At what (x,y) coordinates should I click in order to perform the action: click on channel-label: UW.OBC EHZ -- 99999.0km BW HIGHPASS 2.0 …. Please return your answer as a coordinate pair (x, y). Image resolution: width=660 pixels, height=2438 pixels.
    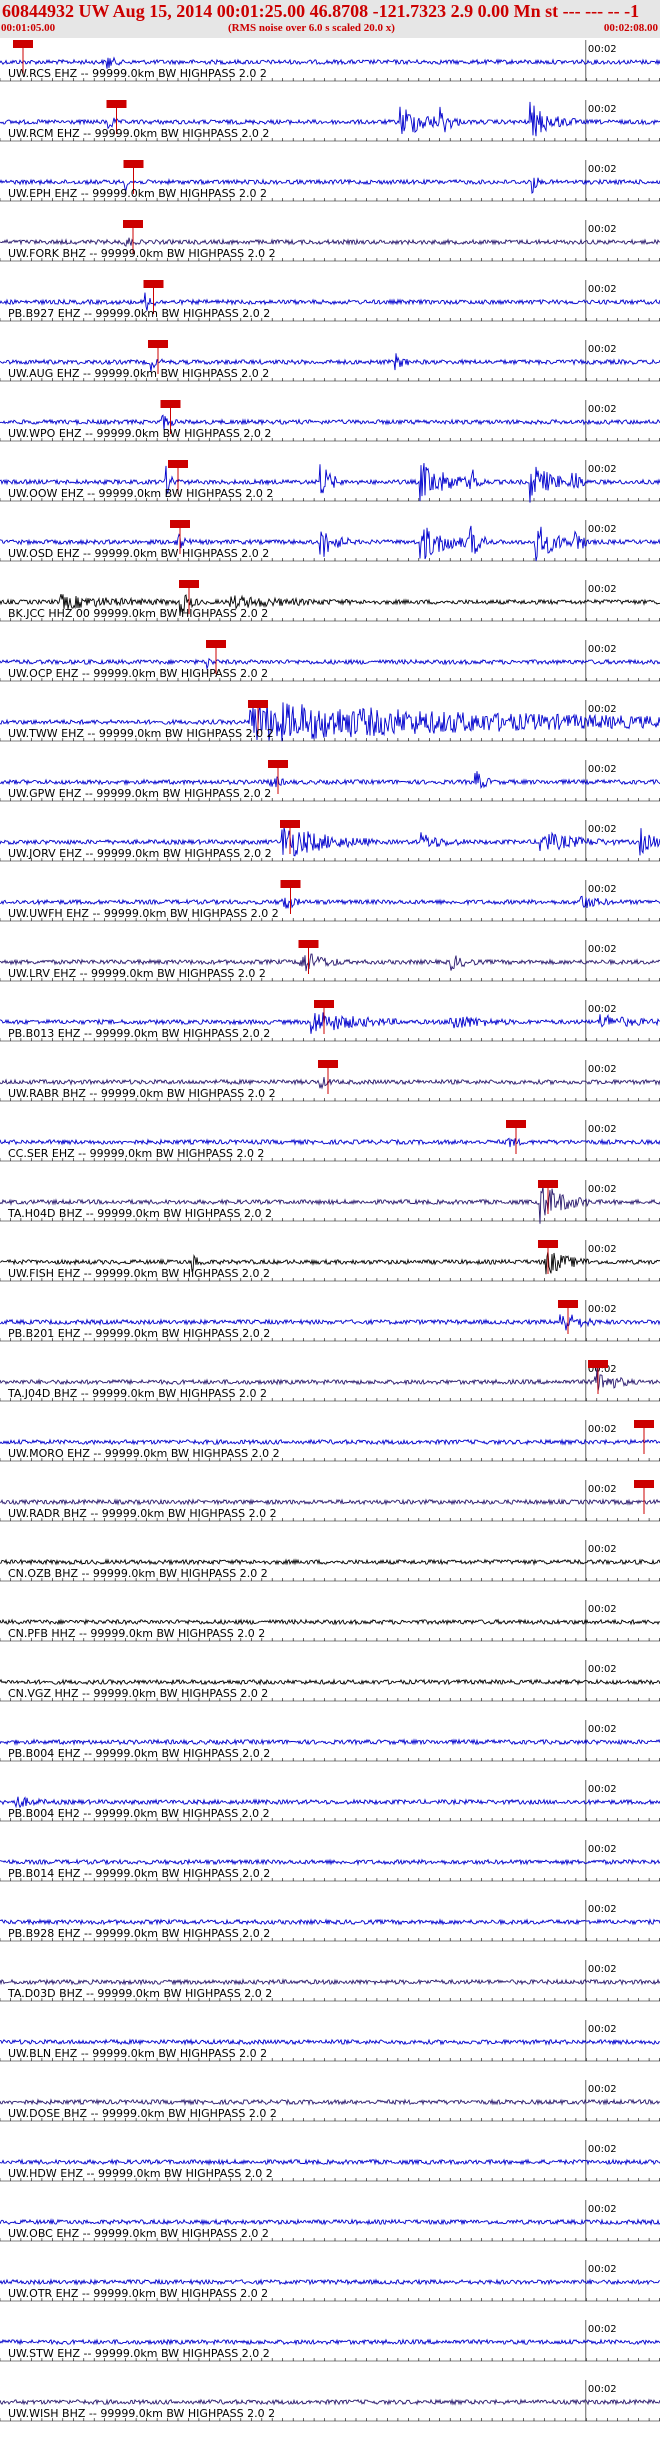
    Looking at the image, I should click on (138, 2233).